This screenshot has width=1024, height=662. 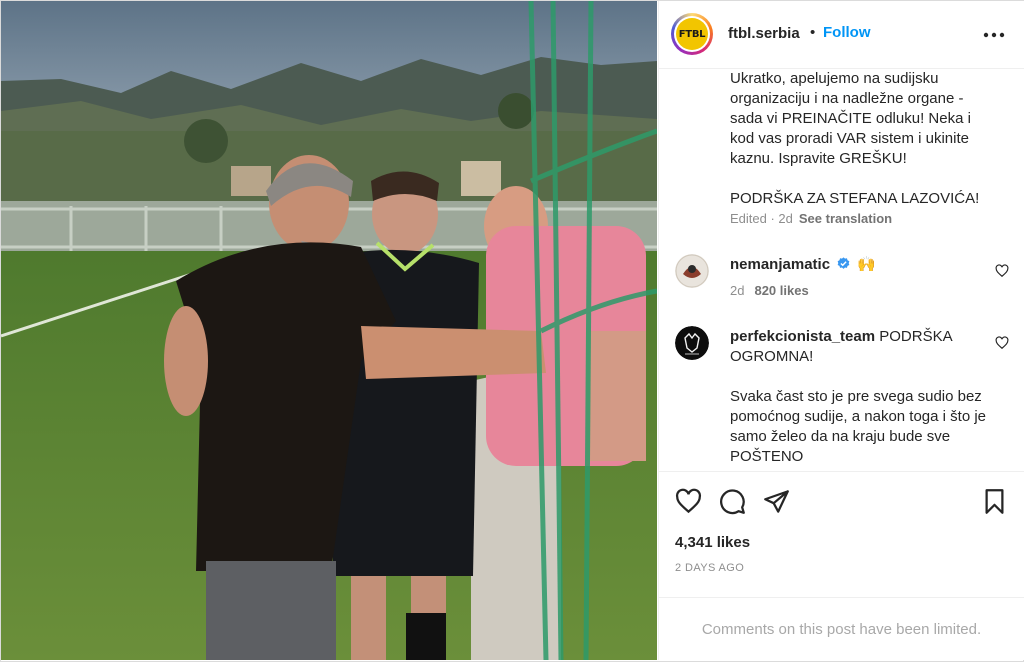 I want to click on post-header: FTBL ftbl.serbia • Follow, so click(x=841, y=35).